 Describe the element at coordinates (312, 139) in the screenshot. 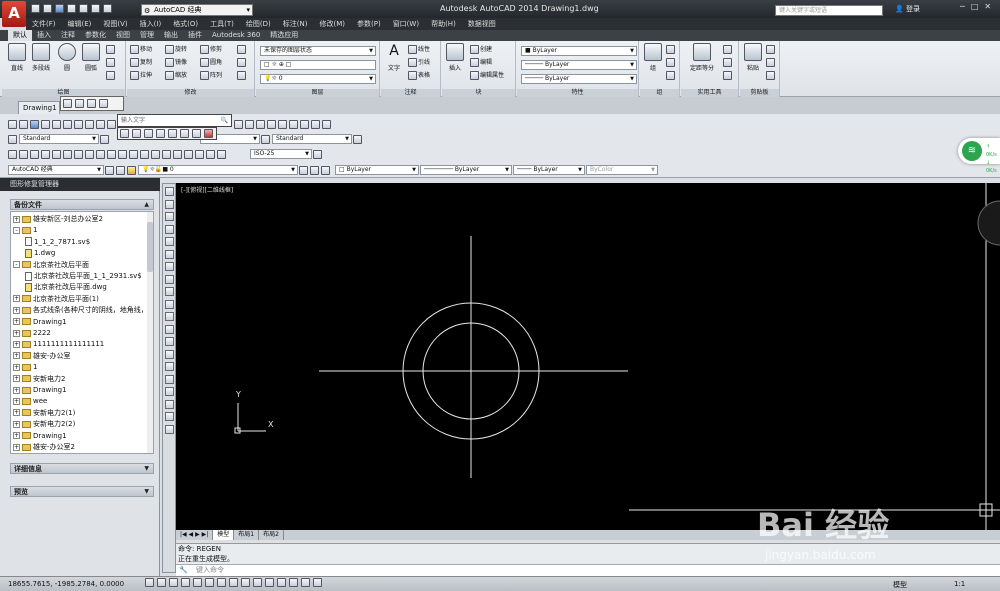

I see `table-style-select: Standard ▼` at that location.